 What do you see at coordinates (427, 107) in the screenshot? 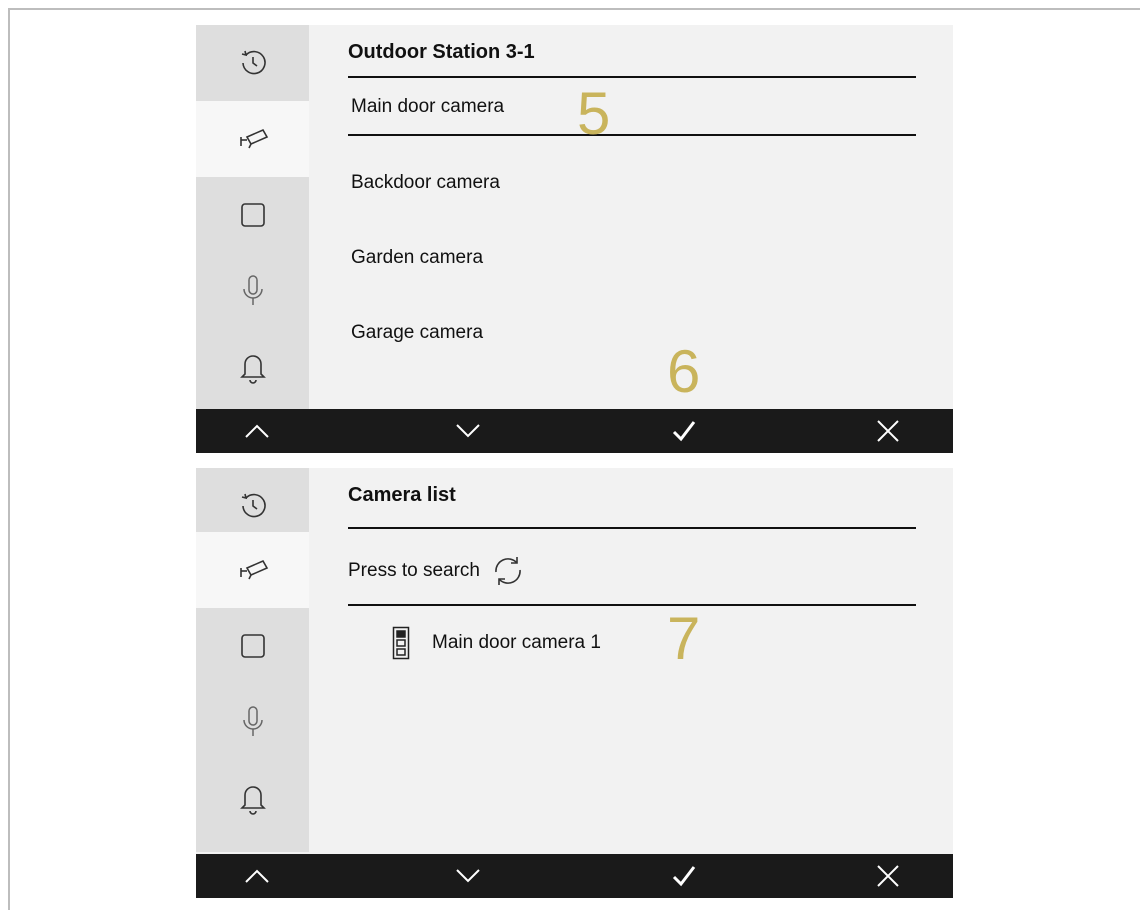
I see `list-item-main-door-camera: Main door camera` at bounding box center [427, 107].